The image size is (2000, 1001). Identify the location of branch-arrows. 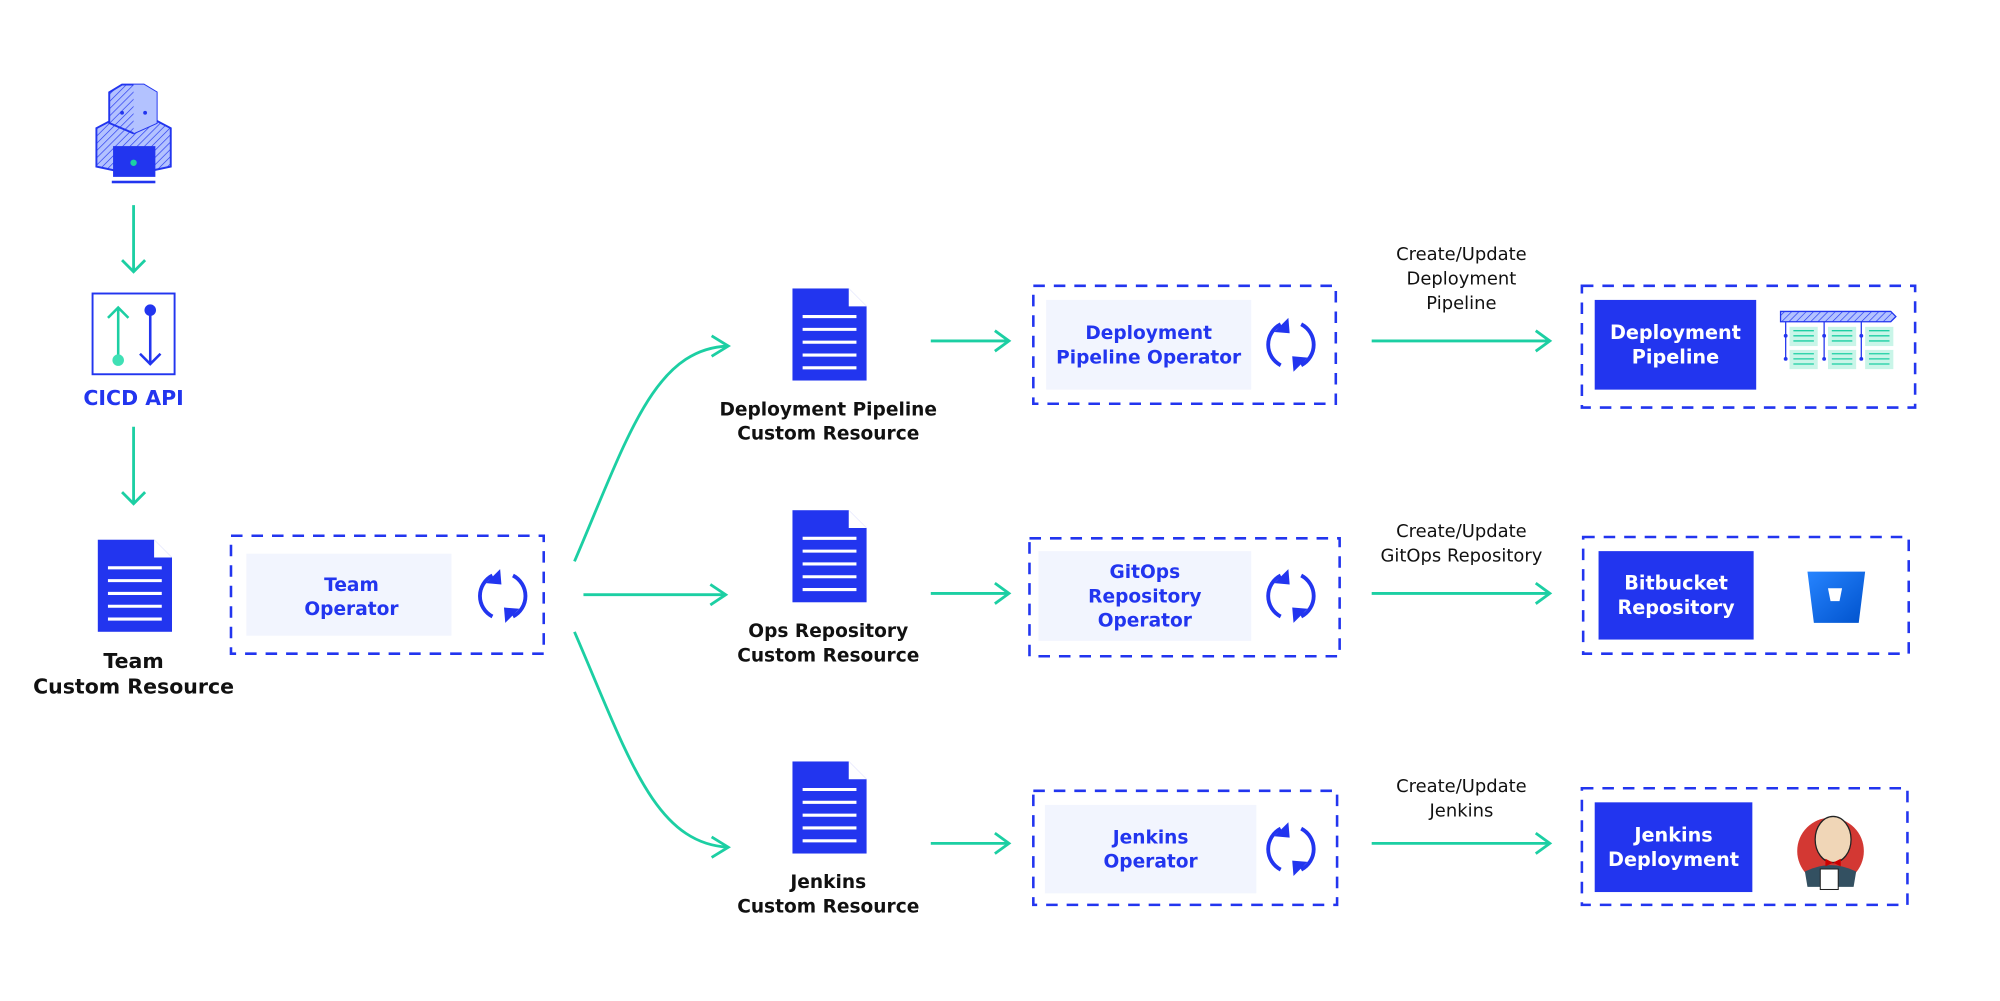
(652, 596).